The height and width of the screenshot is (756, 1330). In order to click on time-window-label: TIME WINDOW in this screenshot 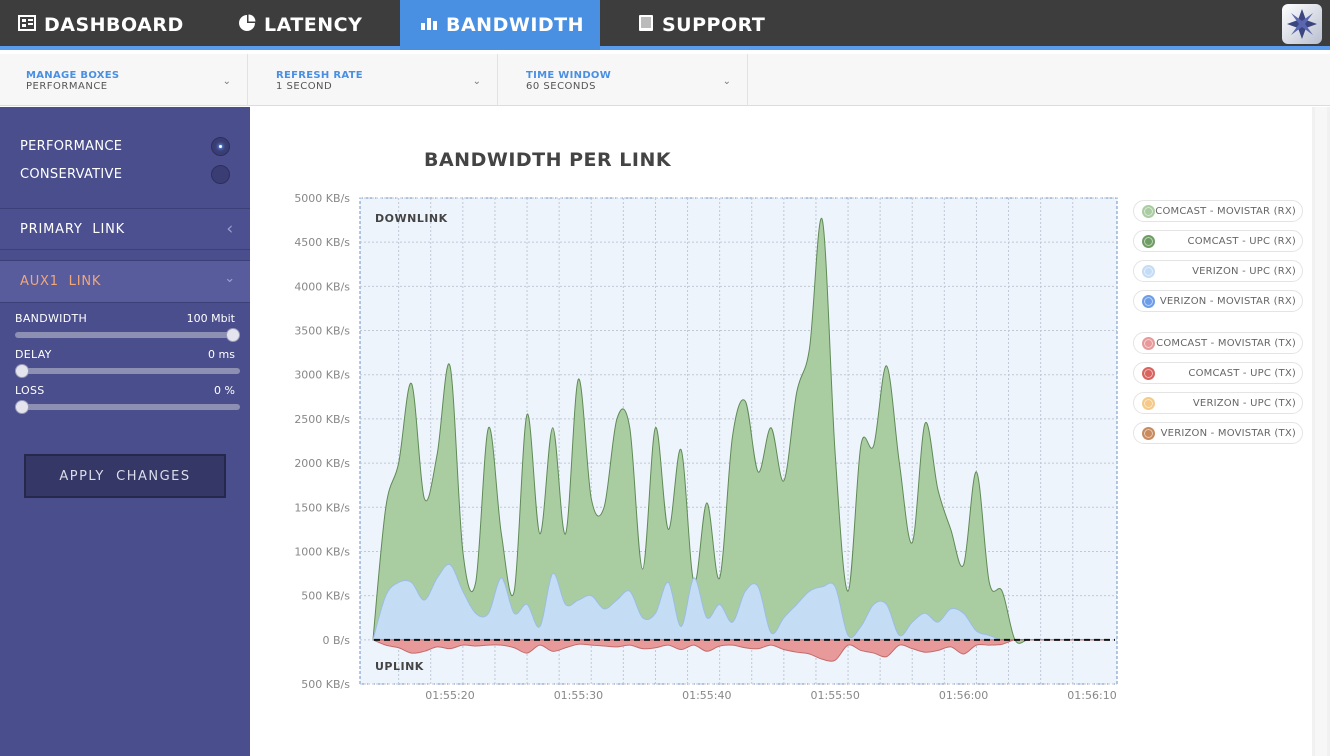, I will do `click(569, 75)`.